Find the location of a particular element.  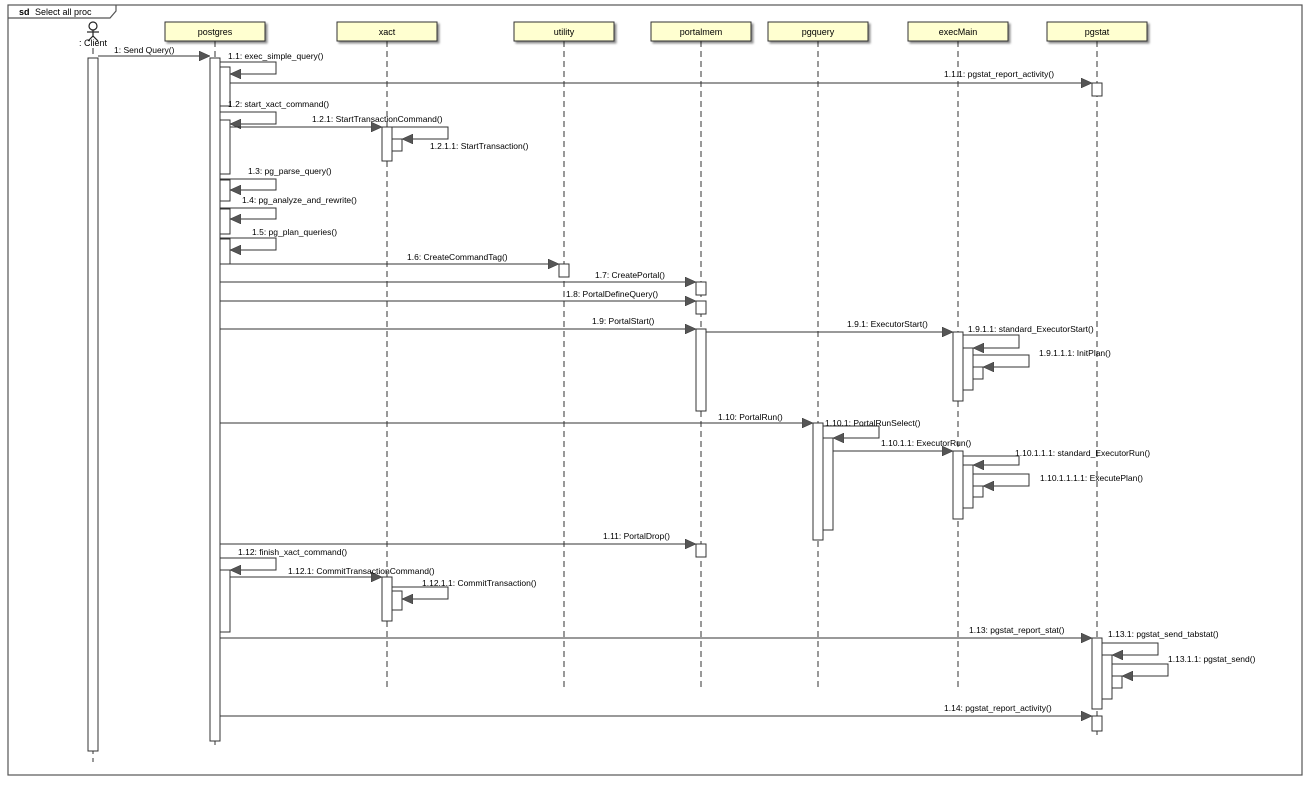

message-label: 1.10.1.1: ExecutorRun() is located at coordinates (926, 443).